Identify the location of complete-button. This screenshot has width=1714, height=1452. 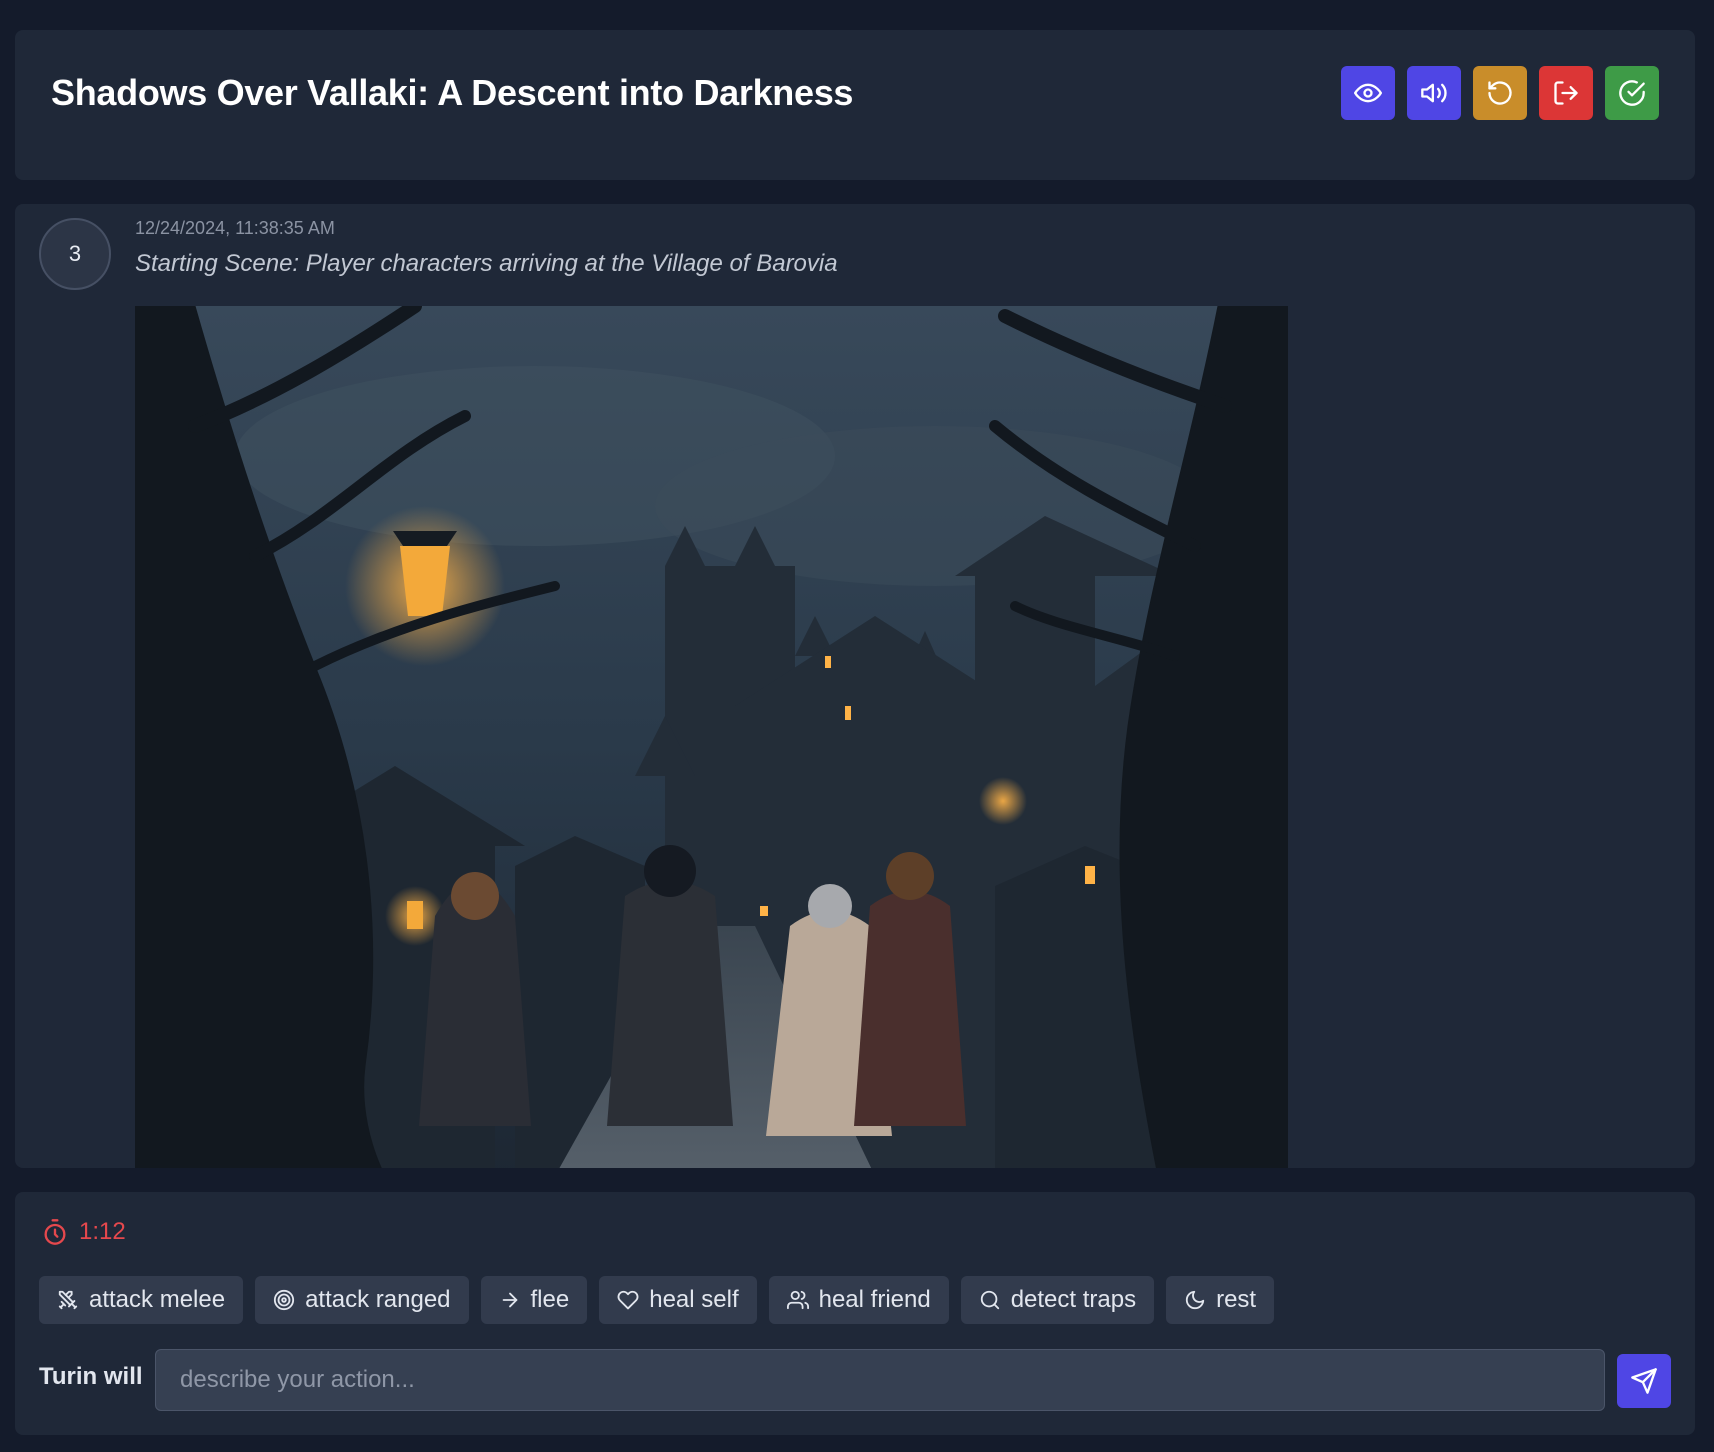
(1632, 93).